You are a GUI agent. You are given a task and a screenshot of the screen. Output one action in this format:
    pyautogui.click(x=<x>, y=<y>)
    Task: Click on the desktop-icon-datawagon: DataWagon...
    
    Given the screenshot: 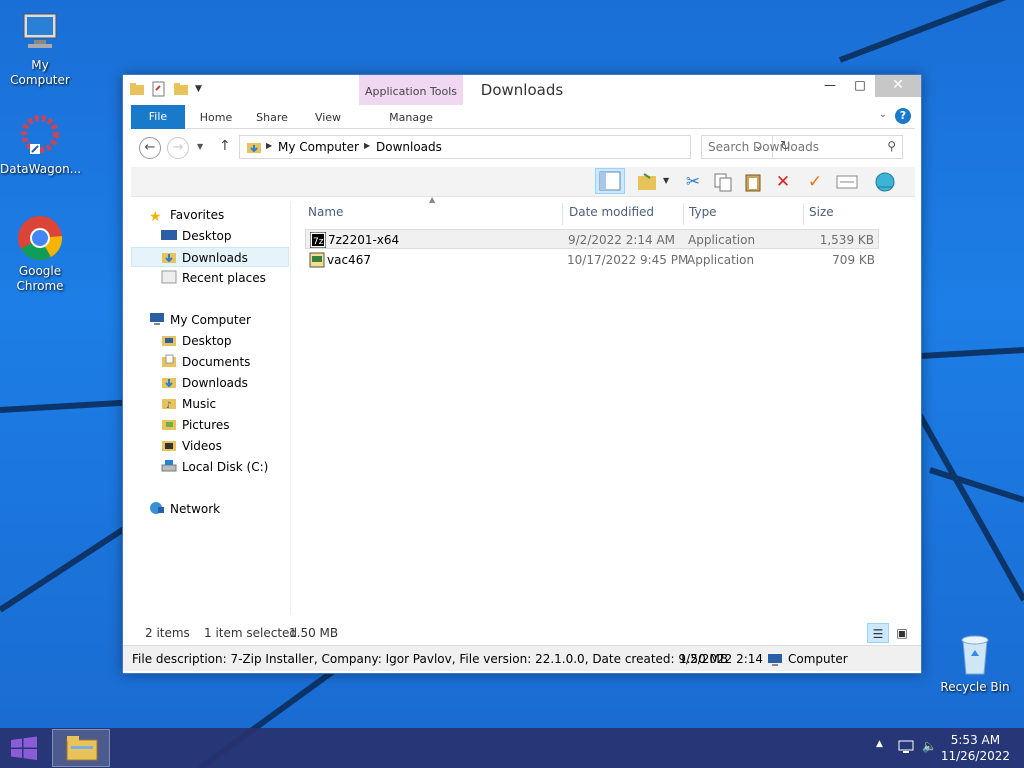 What is the action you would take?
    pyautogui.click(x=41, y=144)
    